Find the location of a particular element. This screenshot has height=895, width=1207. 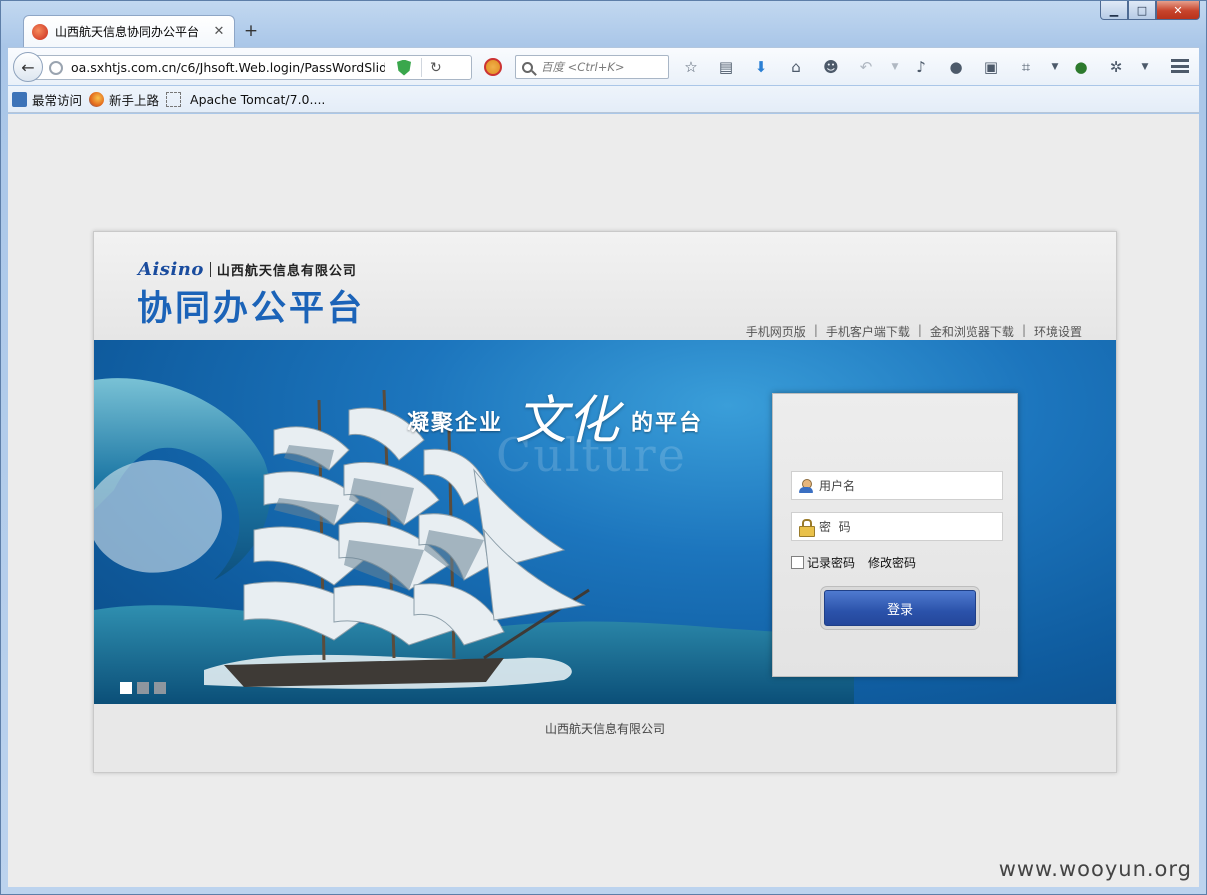

search-icon is located at coordinates (527, 67).